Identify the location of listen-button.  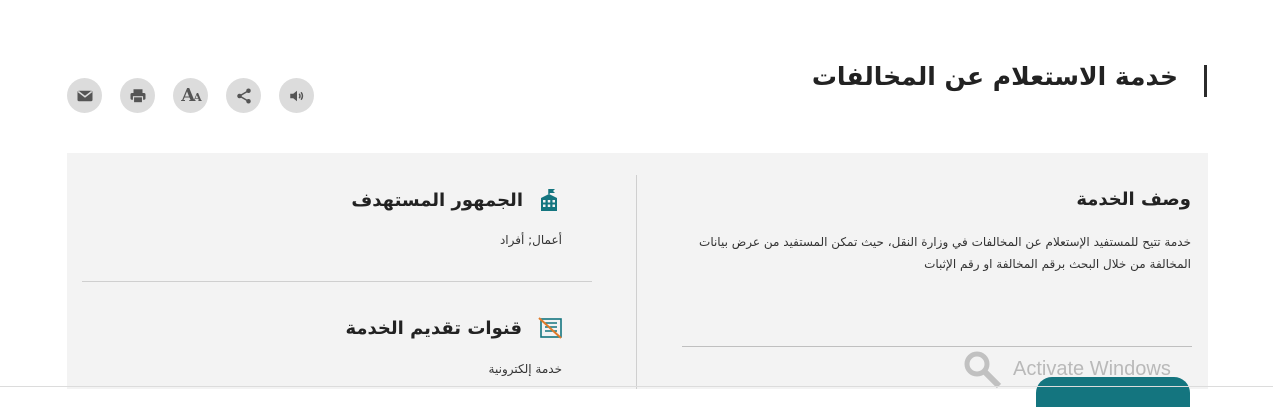
(296, 95).